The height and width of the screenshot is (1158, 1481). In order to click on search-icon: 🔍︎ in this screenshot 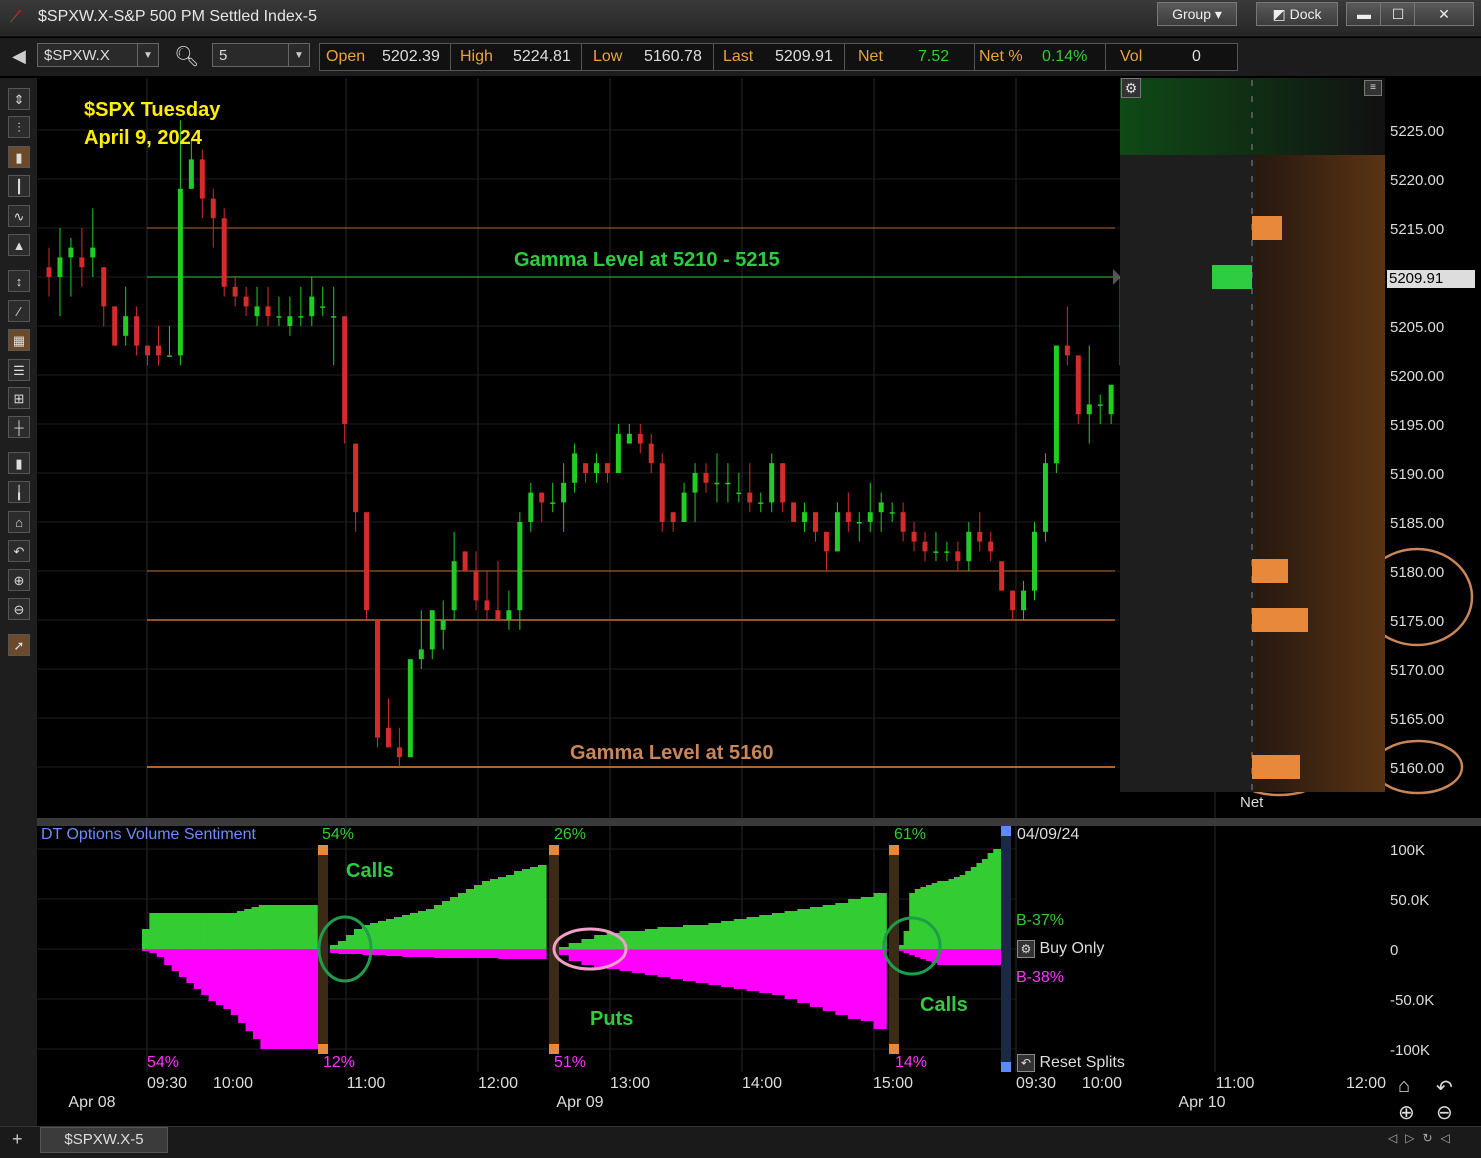, I will do `click(186, 56)`.